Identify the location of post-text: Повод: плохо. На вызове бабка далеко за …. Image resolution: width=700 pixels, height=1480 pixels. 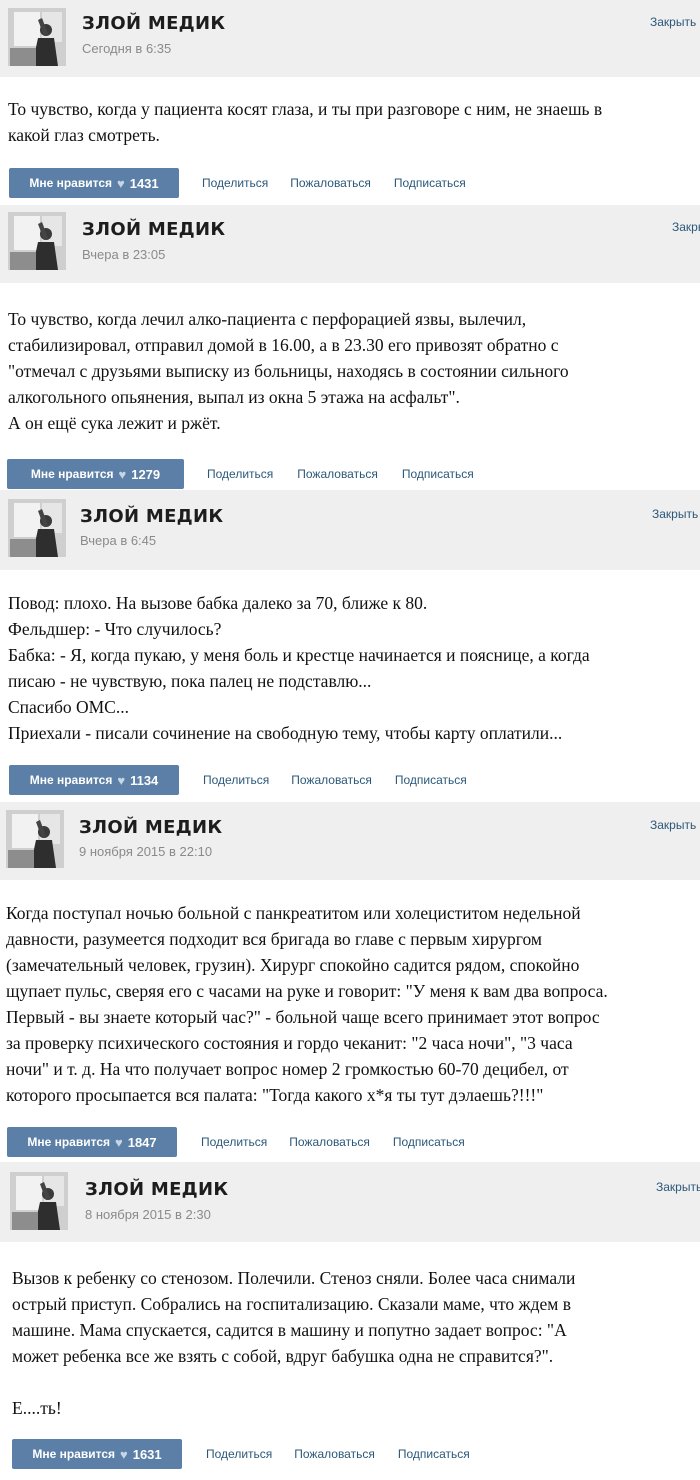
(299, 668).